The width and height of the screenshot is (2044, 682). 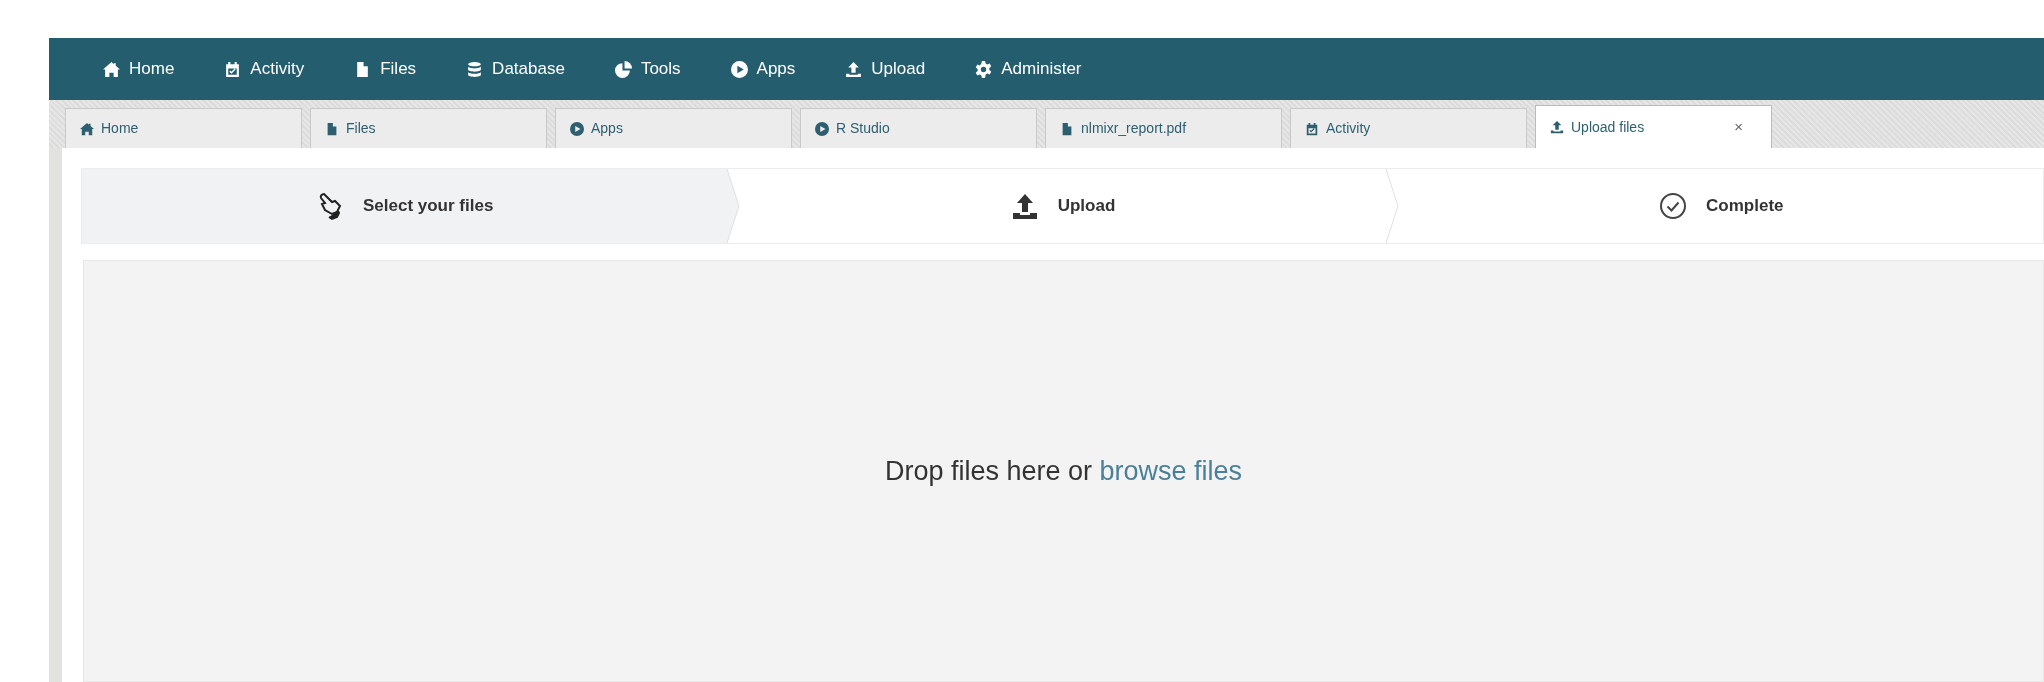 I want to click on database-icon, so click(x=475, y=69).